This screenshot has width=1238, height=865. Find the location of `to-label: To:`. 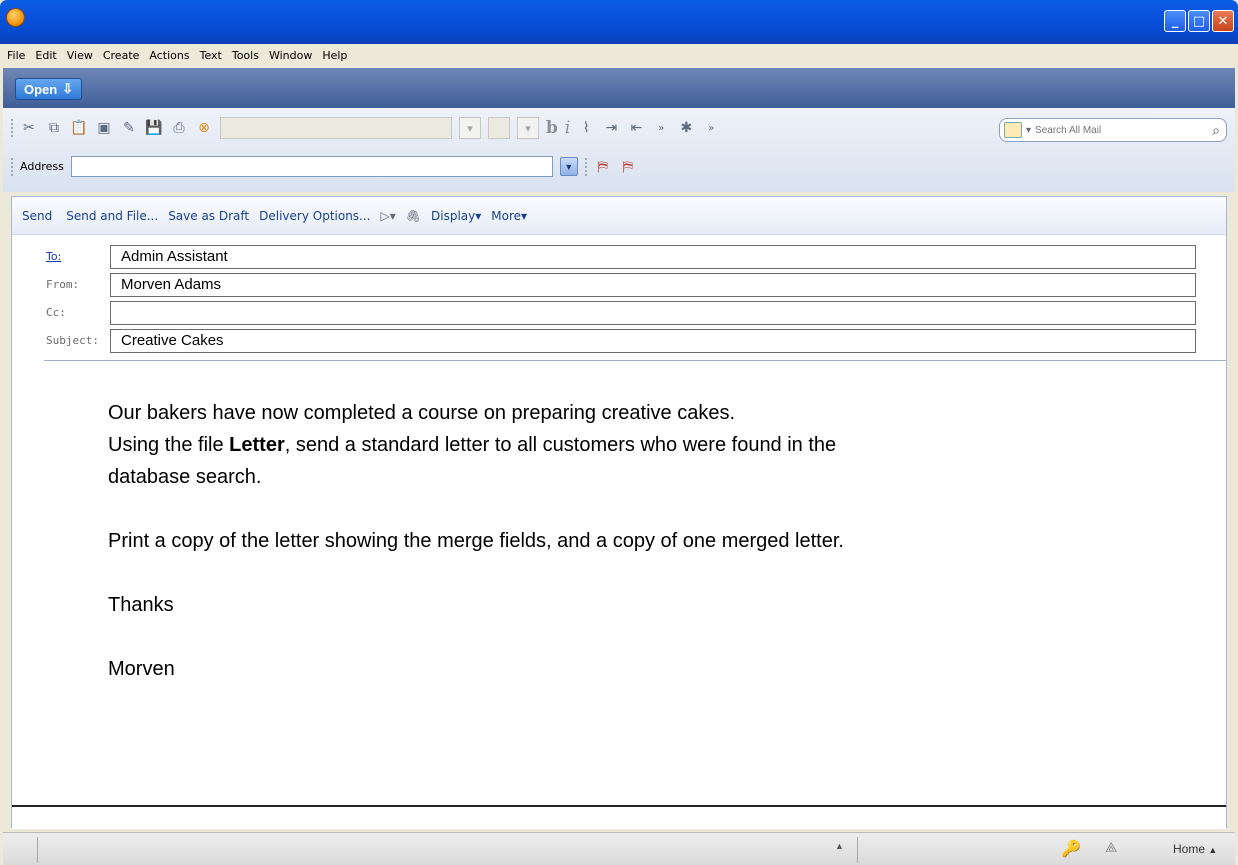

to-label: To: is located at coordinates (53, 256).